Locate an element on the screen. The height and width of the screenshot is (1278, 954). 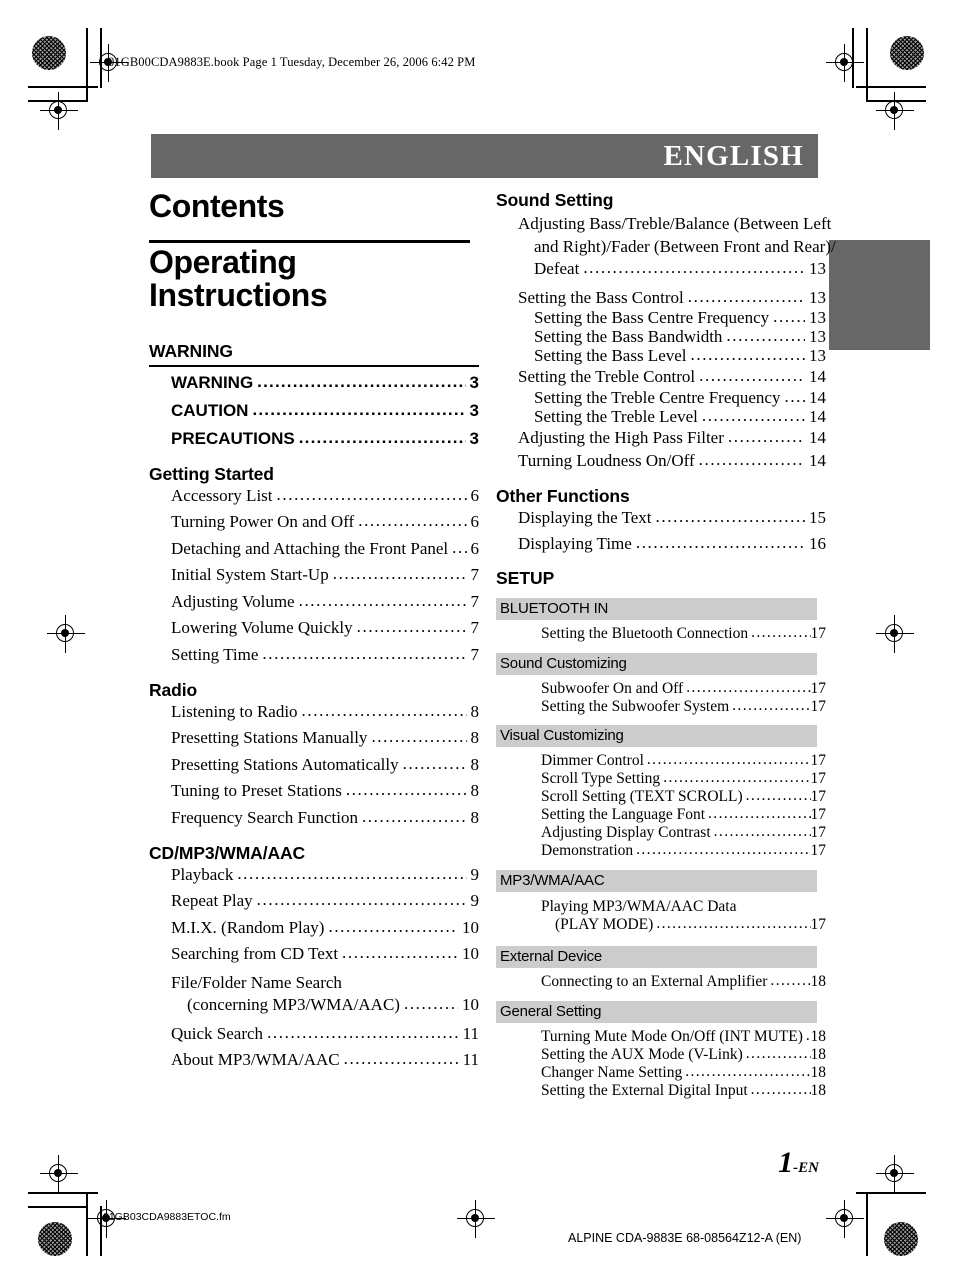
toc-entry-label: Demonstration is located at coordinates (587, 851).